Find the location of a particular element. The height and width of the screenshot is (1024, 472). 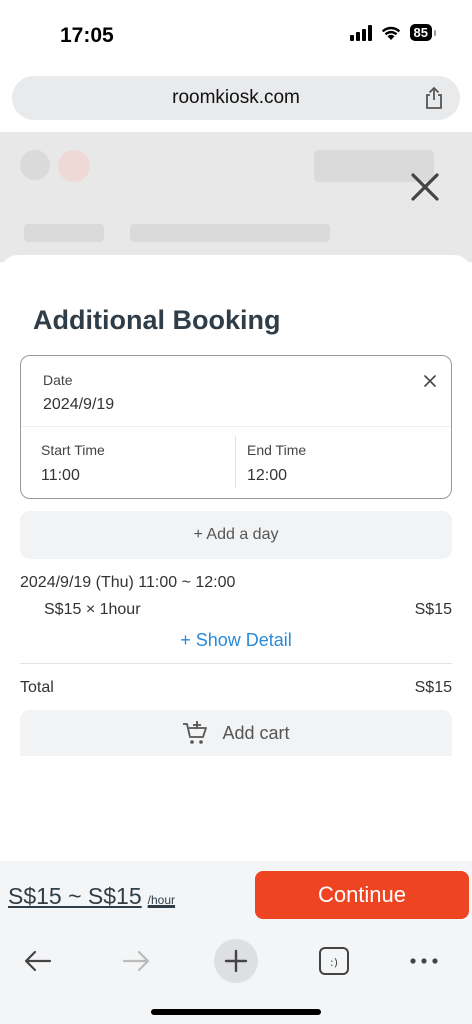

date-label: Date is located at coordinates (58, 380).